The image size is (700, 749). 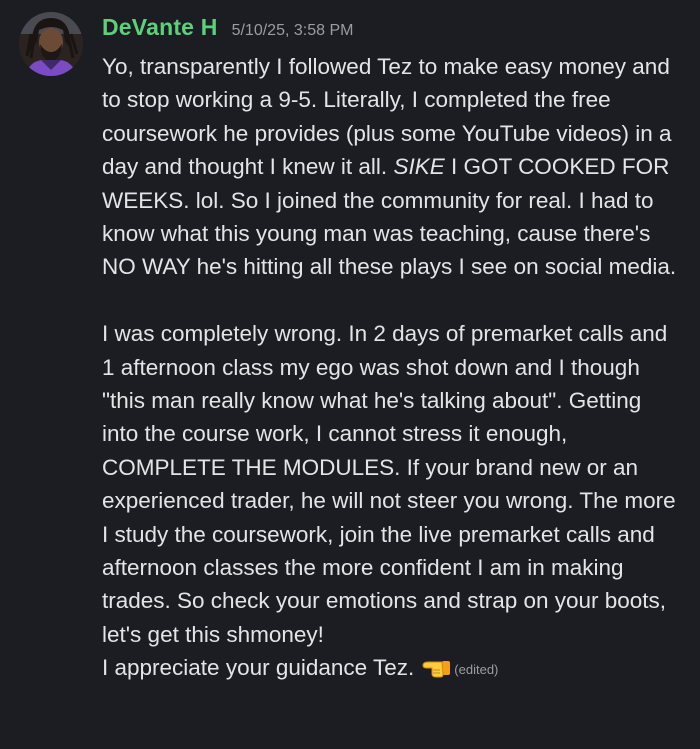 I want to click on user-avatar, so click(x=51, y=44).